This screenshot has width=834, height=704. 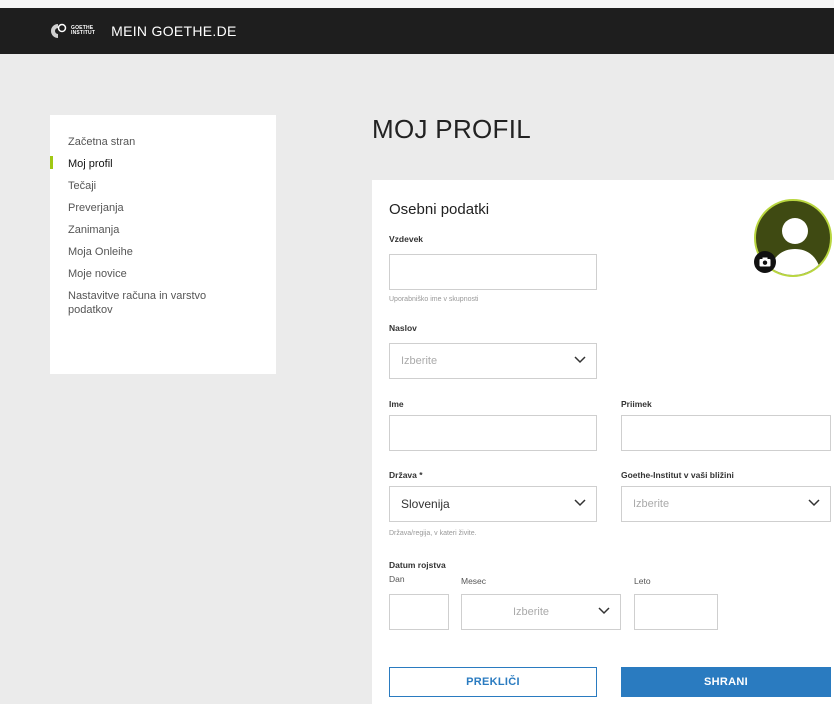 I want to click on institute-label: Goethe-Institut v vaši bližini, so click(x=677, y=475).